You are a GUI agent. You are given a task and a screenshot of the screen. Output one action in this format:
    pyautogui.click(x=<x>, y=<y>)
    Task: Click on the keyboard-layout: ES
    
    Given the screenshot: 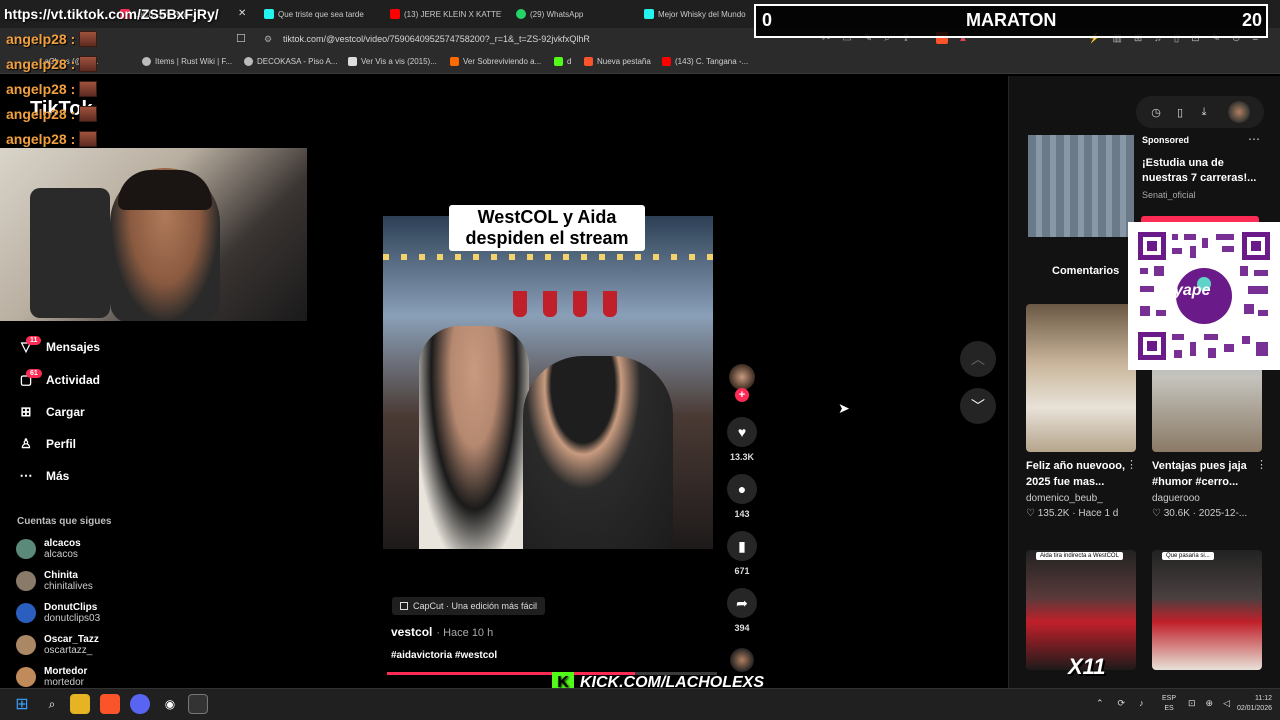 What is the action you would take?
    pyautogui.click(x=1169, y=708)
    